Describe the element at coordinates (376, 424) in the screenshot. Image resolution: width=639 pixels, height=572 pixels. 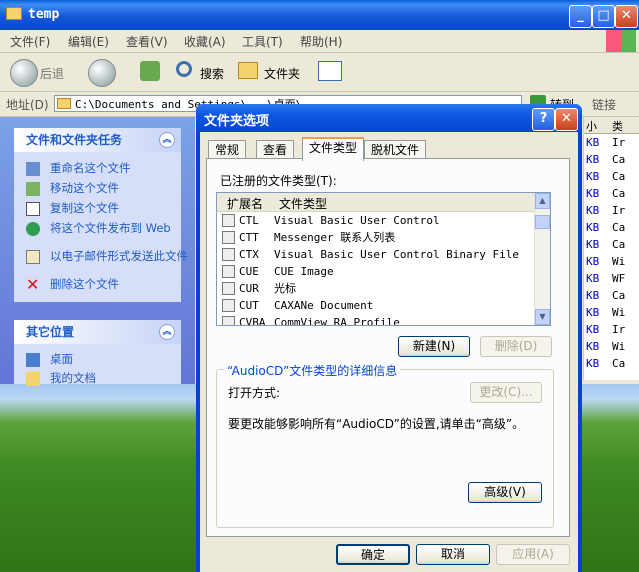
I see `advanced-description: 要更改能够影响所有“AudioCD”的设置,请单击“高级”。` at that location.